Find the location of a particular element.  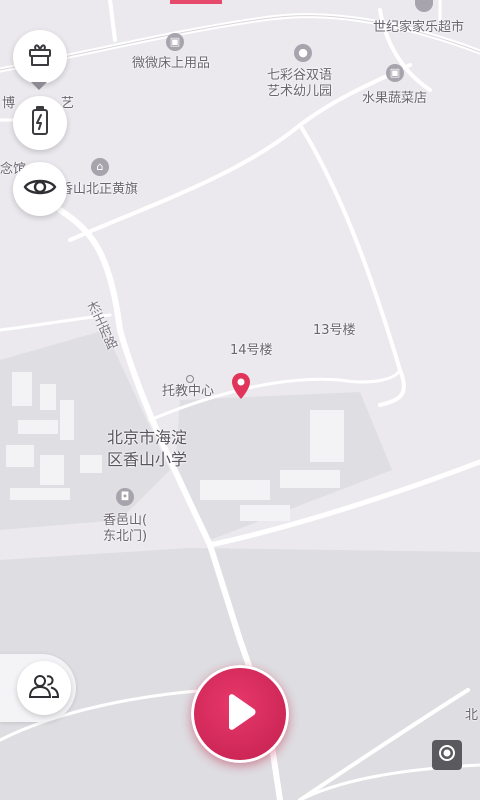

map-label-partial-right: 北 is located at coordinates (472, 715).